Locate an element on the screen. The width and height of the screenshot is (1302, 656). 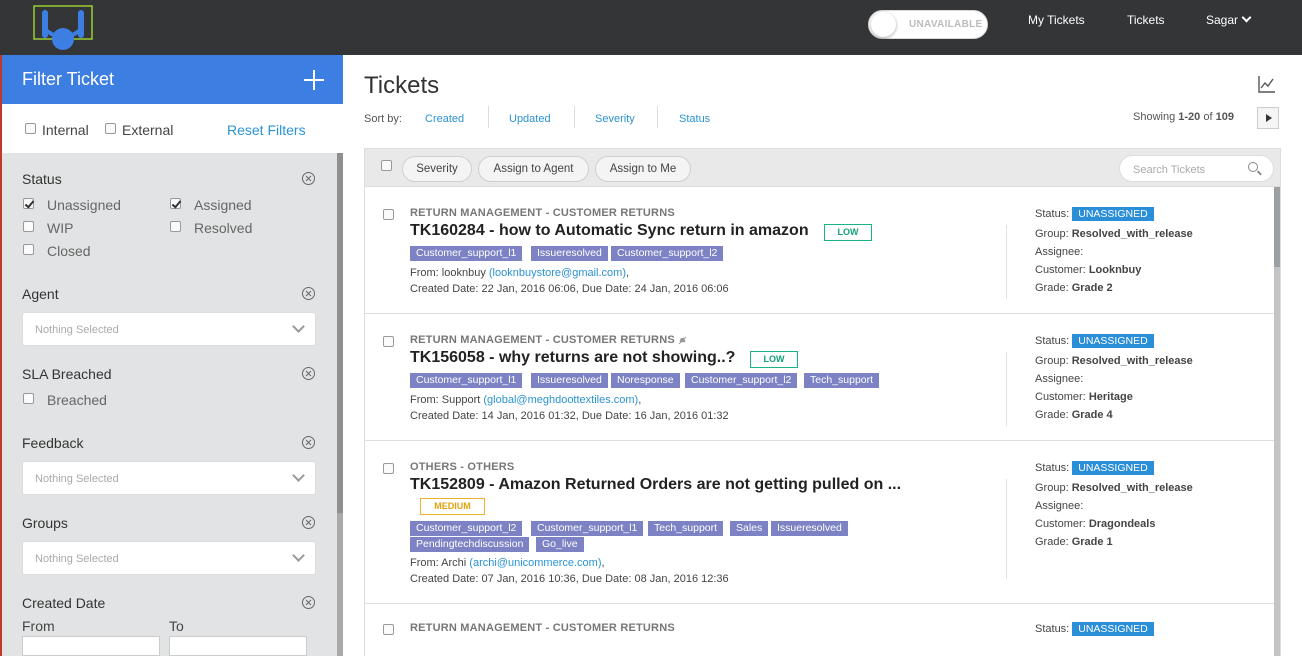
from-name: Archi is located at coordinates (454, 563).